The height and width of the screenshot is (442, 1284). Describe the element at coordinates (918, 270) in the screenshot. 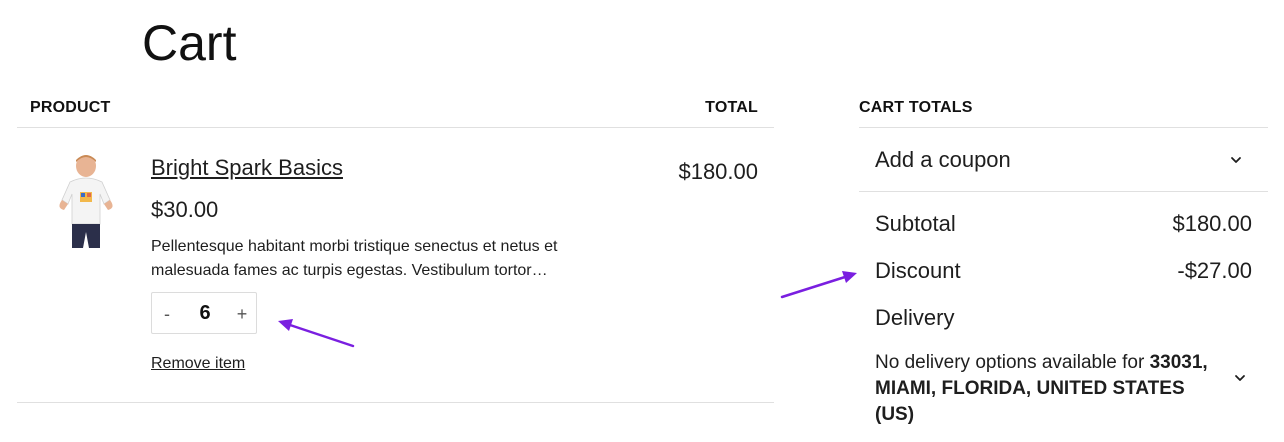

I see `discount-label: Discount` at that location.